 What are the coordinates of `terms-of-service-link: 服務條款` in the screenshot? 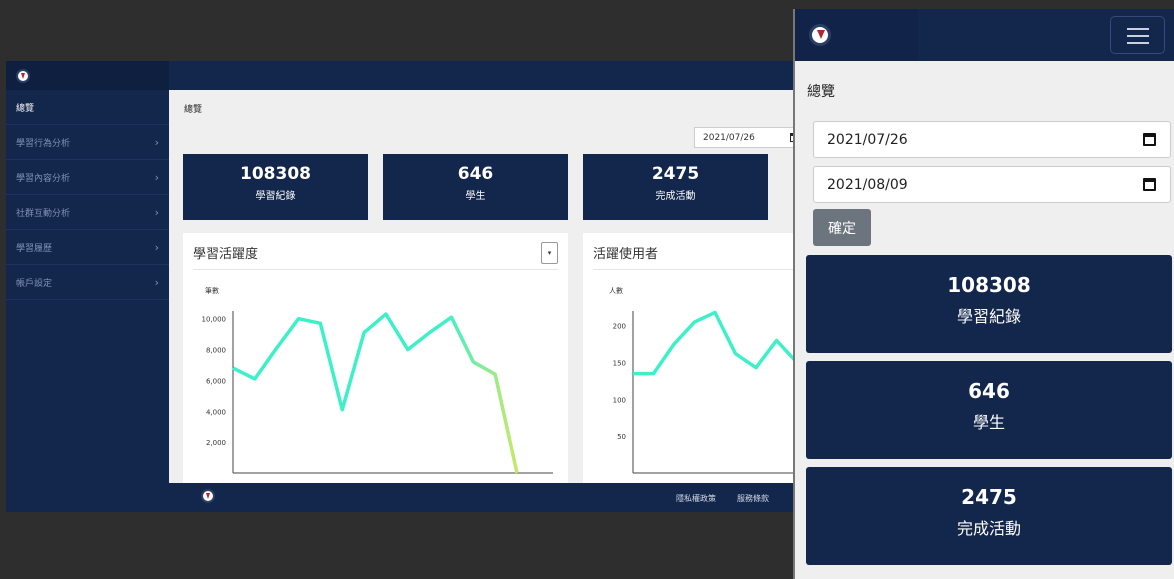 It's located at (753, 498).